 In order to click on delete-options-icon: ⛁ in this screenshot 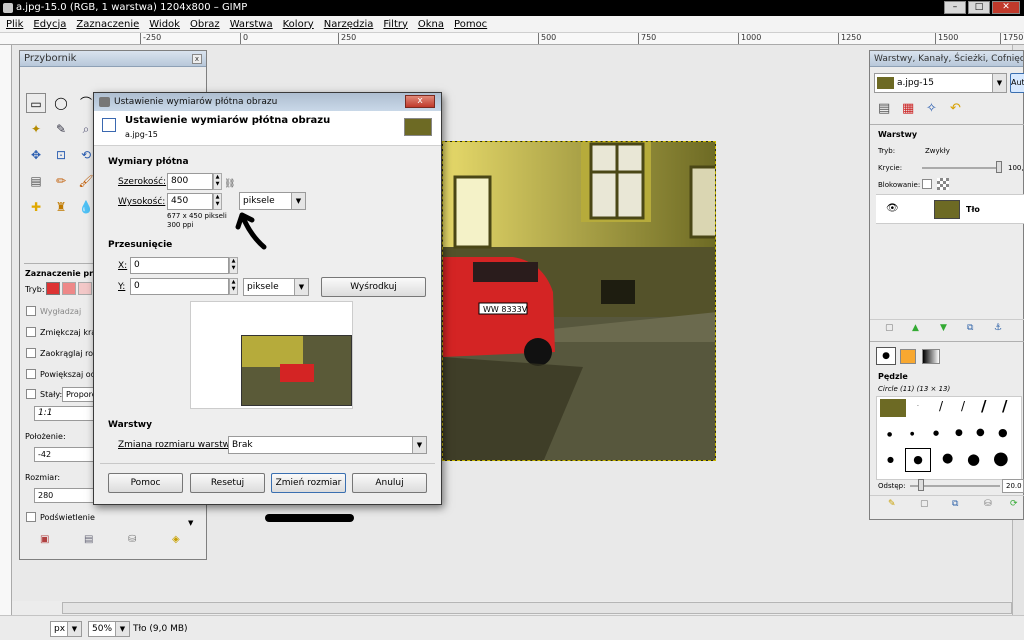, I will do `click(132, 539)`.